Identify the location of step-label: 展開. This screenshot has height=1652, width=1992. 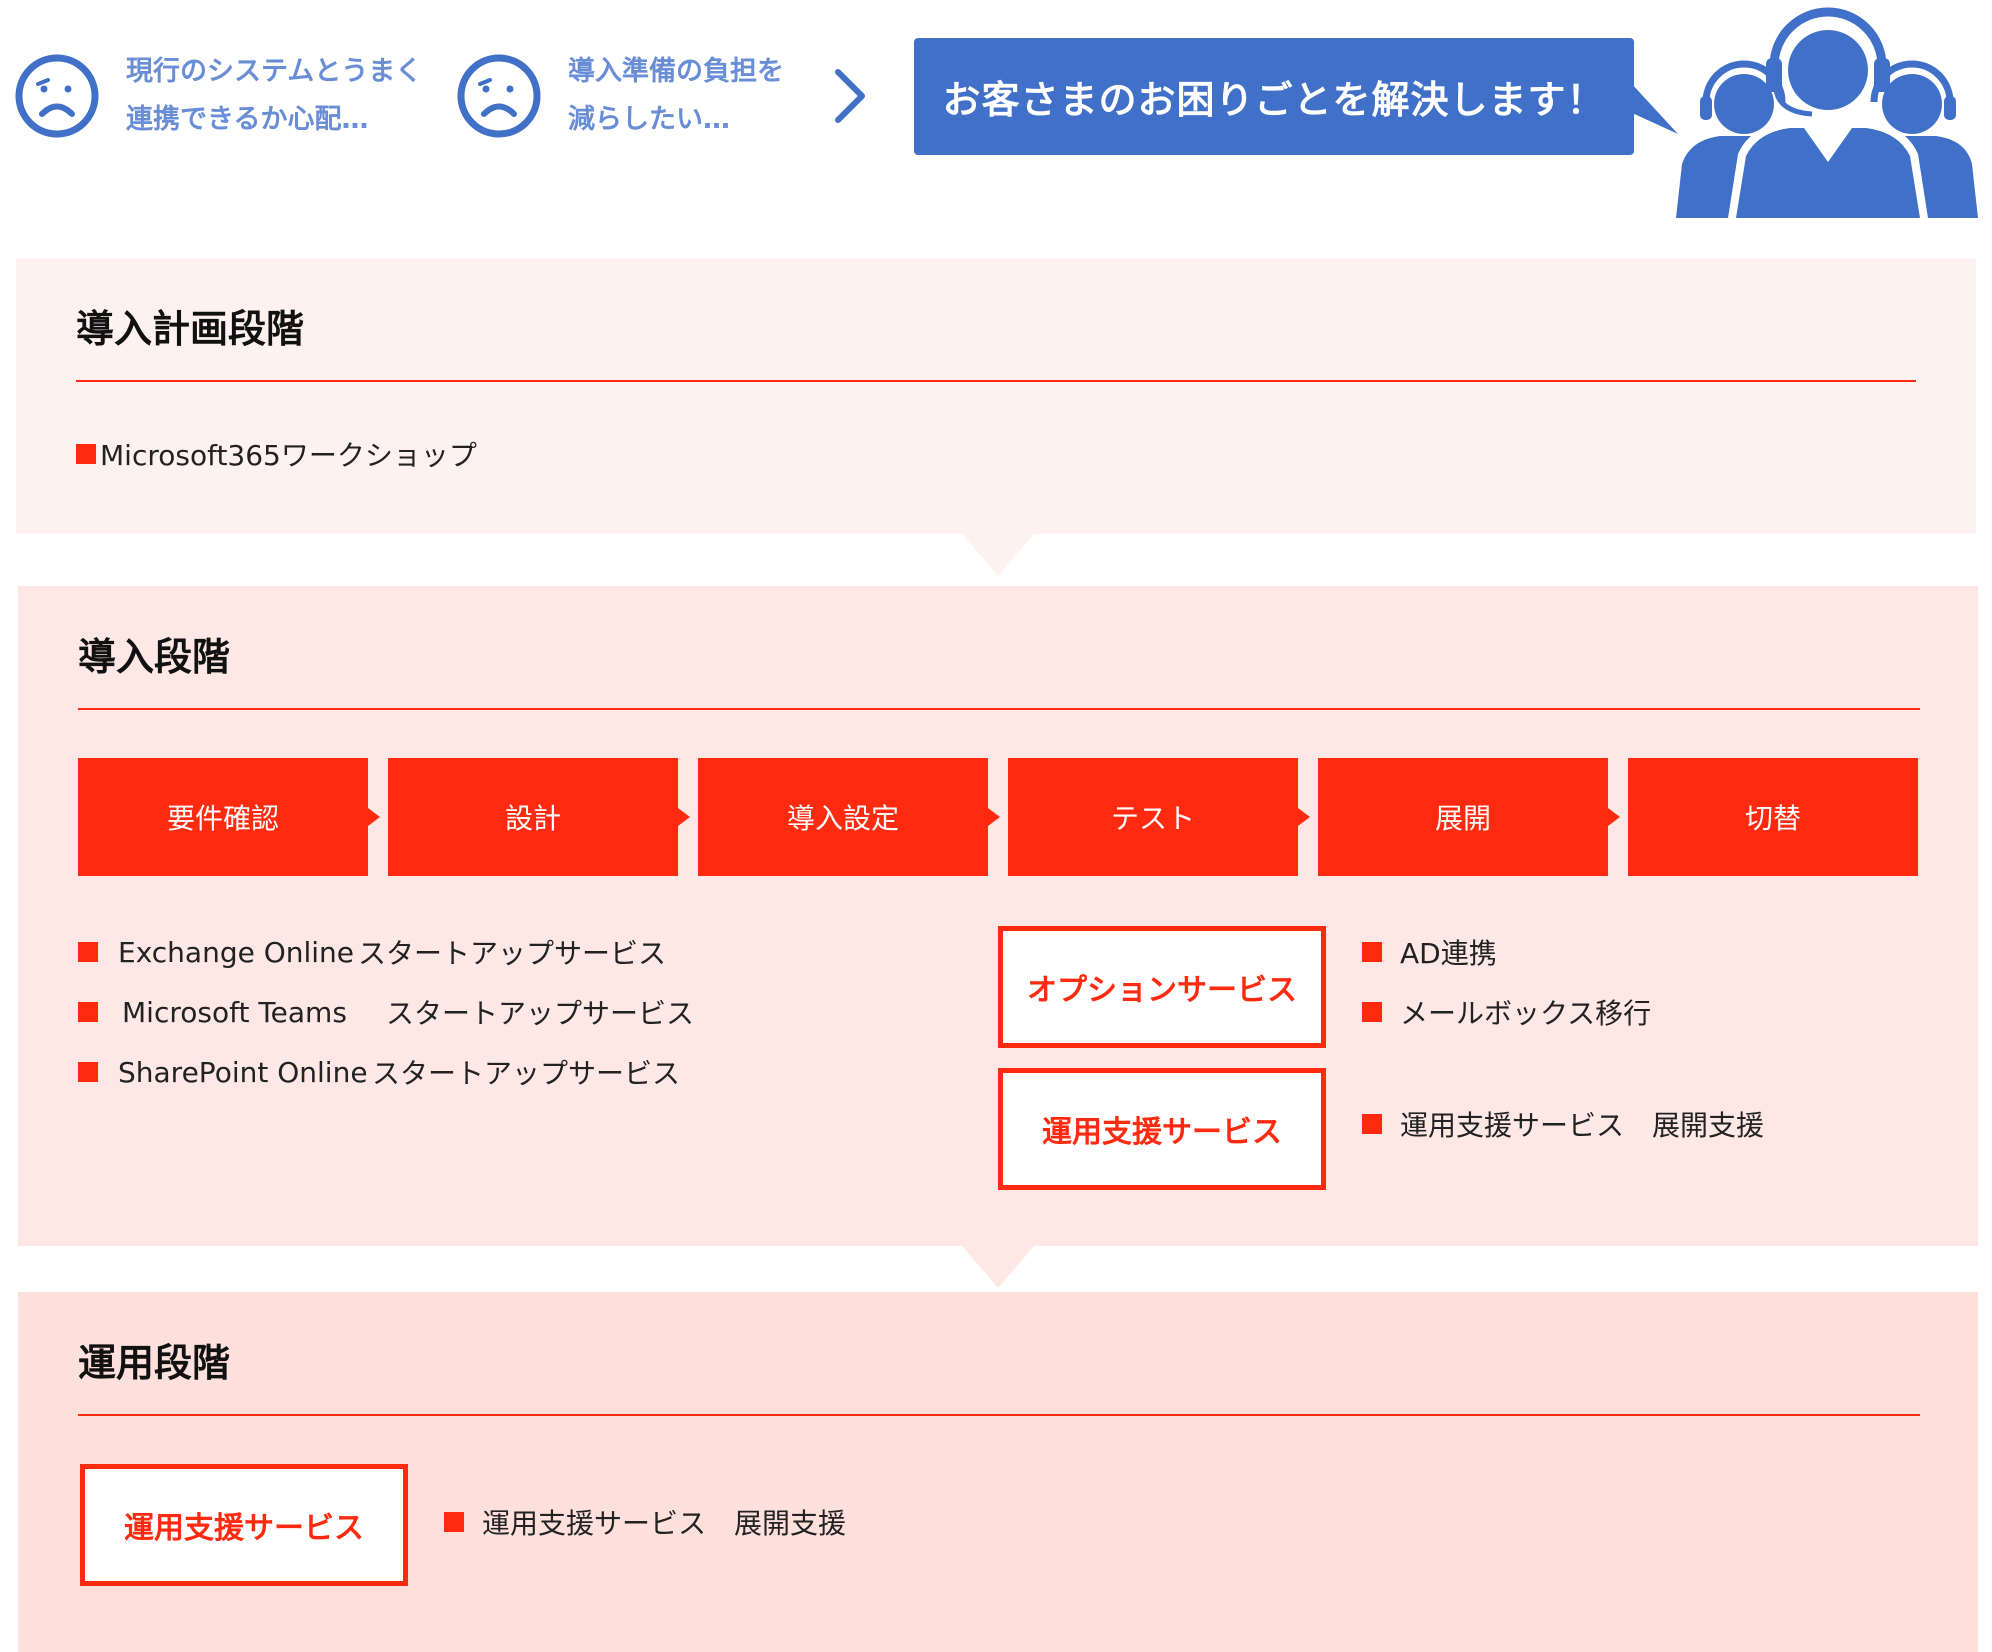
(1462, 818).